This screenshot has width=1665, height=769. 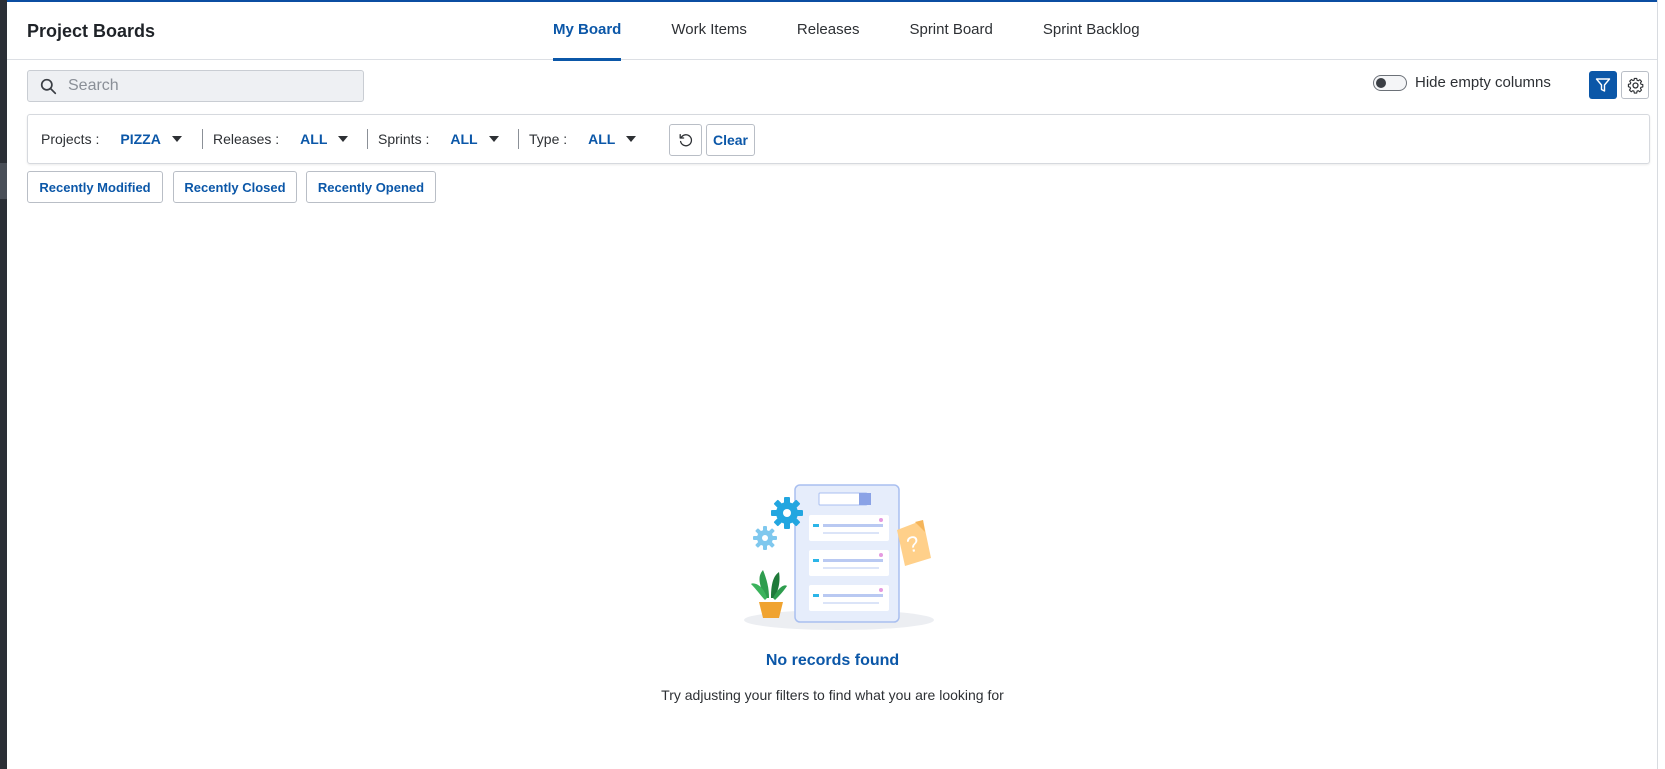 What do you see at coordinates (281, 139) in the screenshot?
I see `releases-filter: Releases : ALL` at bounding box center [281, 139].